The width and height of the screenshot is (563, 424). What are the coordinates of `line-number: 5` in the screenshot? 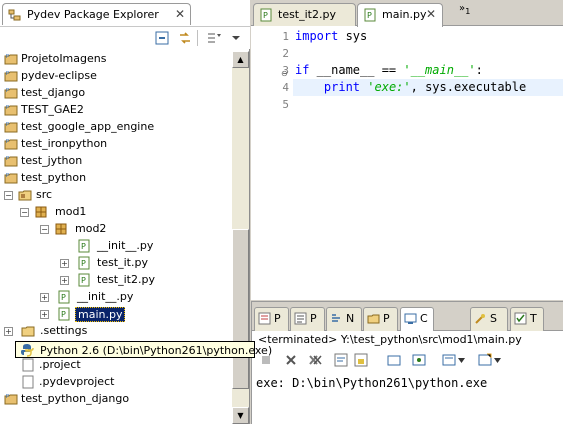 It's located at (285, 104).